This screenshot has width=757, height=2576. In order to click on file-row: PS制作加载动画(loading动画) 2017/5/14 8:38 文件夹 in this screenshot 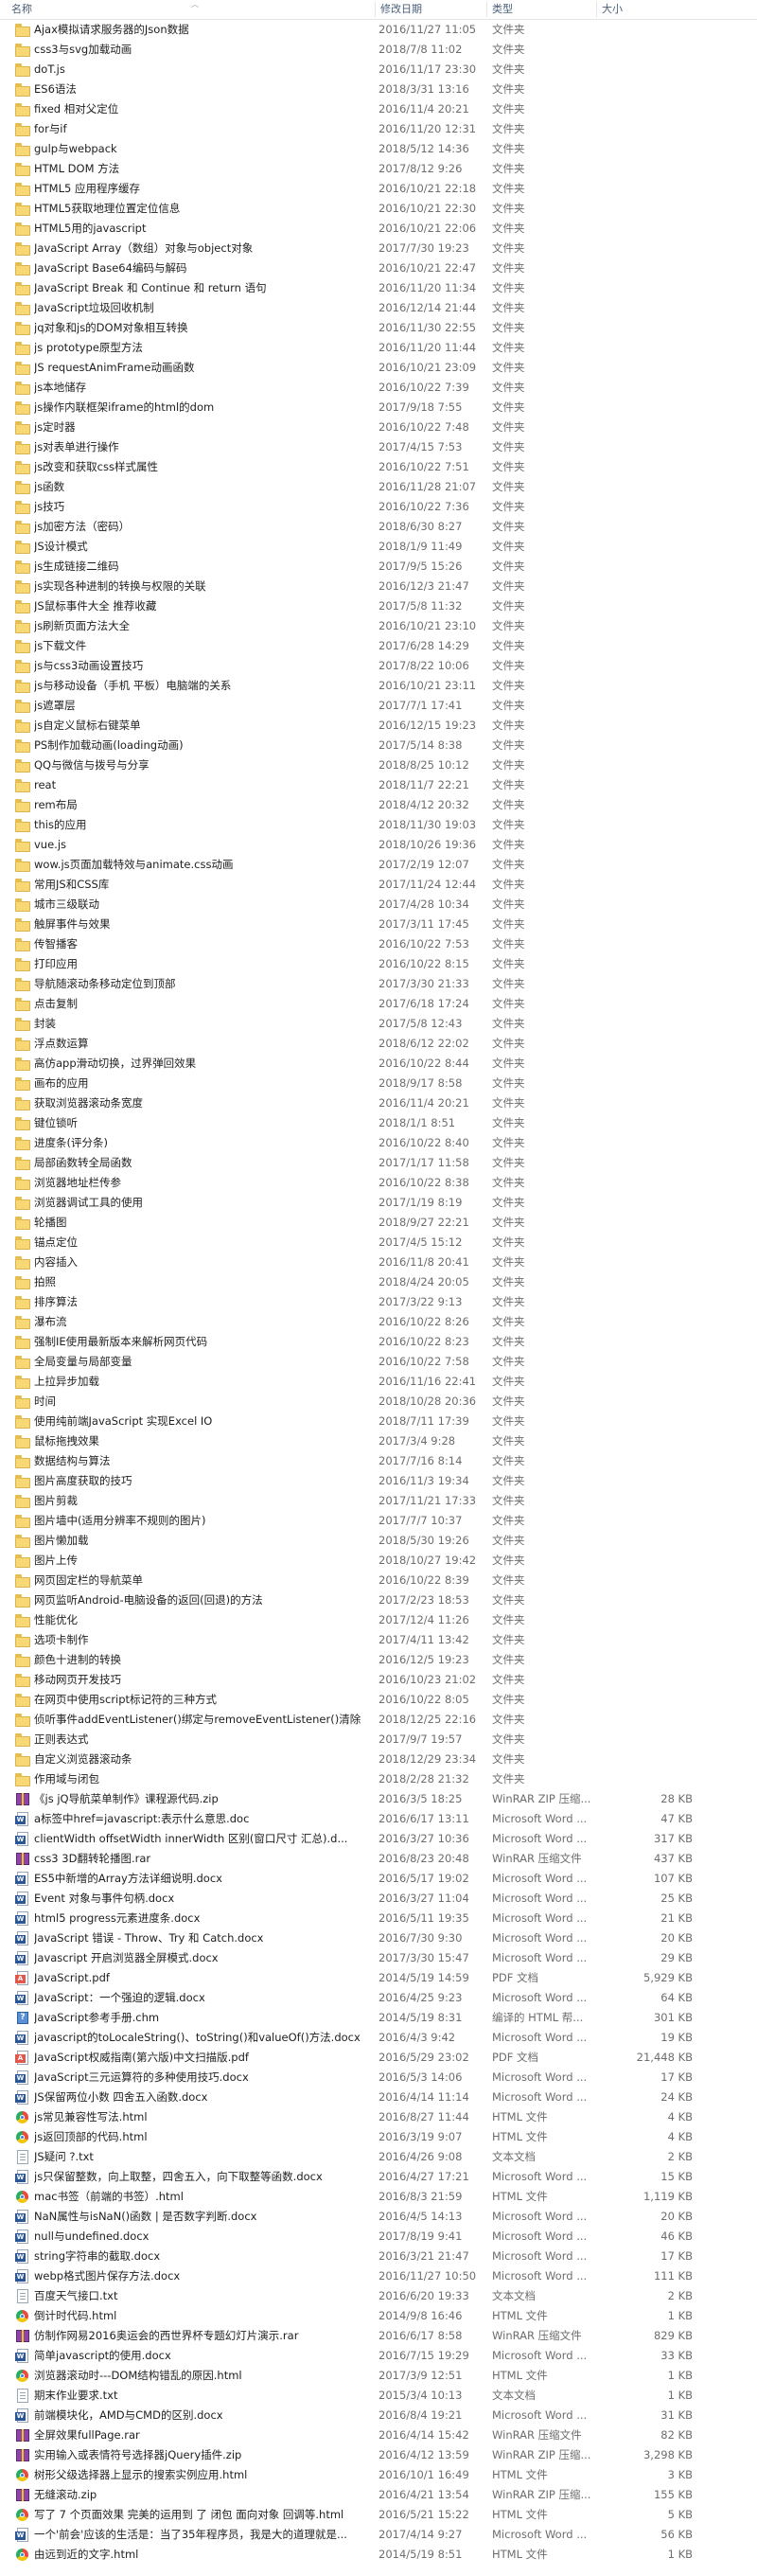, I will do `click(379, 745)`.